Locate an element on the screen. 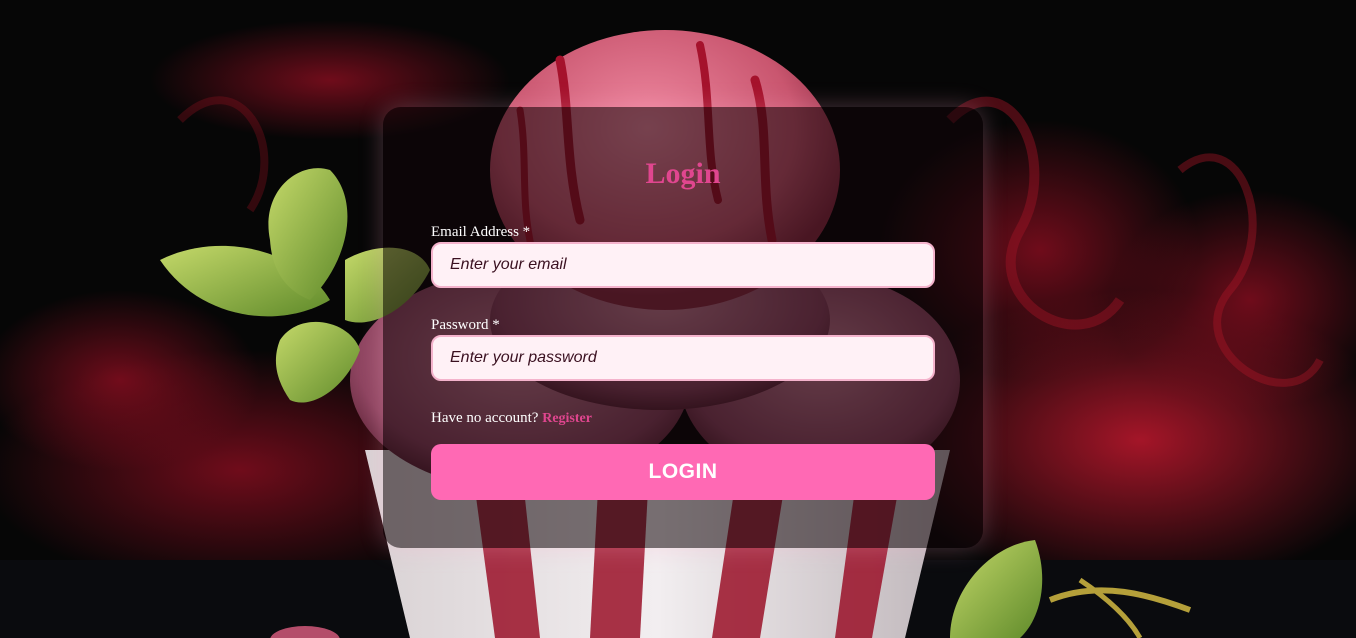 The image size is (1356, 638). login-button: LOGIN is located at coordinates (683, 472).